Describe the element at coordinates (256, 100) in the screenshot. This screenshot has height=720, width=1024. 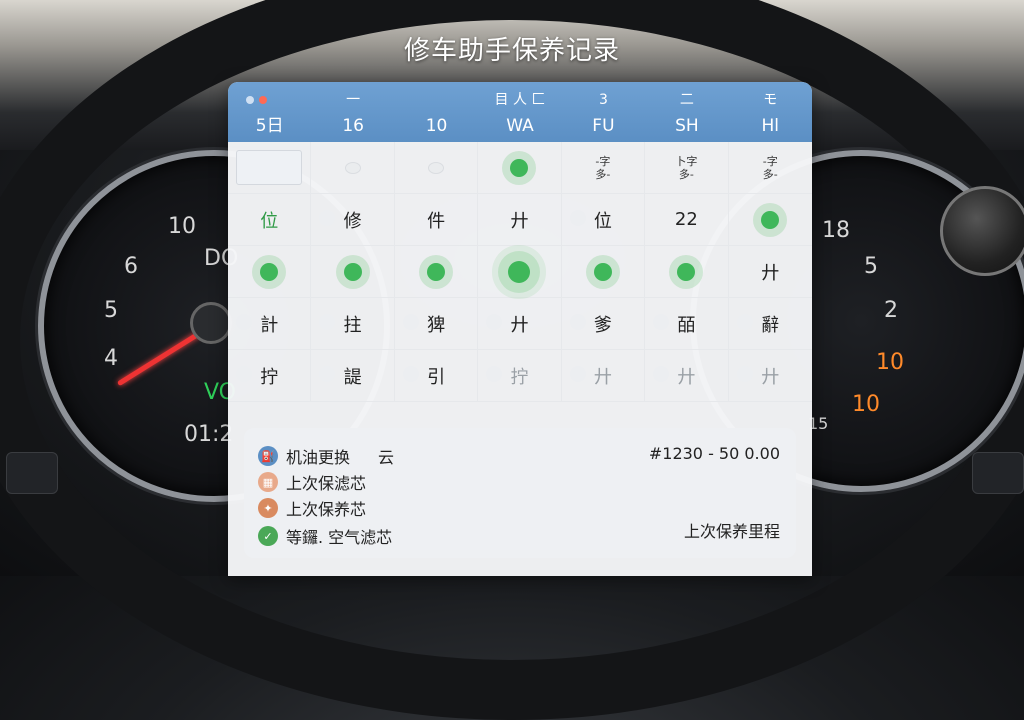
I see `window-dots-icon` at that location.